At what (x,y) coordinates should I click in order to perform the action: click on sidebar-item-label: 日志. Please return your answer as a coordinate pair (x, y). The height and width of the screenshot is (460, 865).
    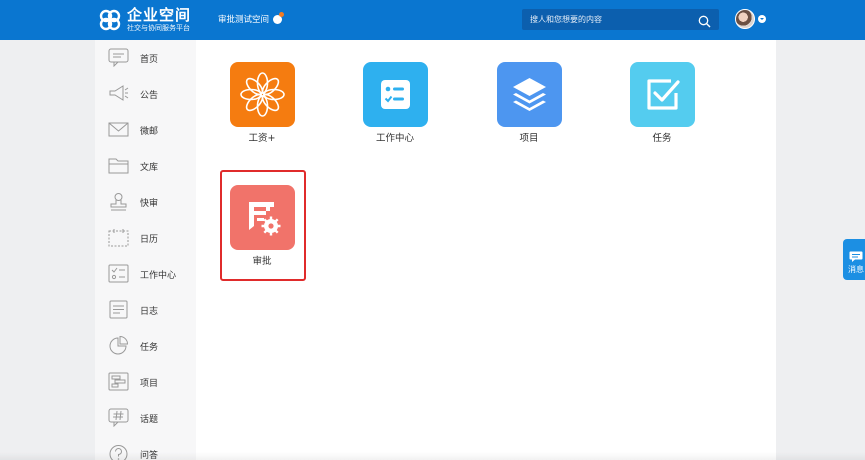
    Looking at the image, I should click on (149, 312).